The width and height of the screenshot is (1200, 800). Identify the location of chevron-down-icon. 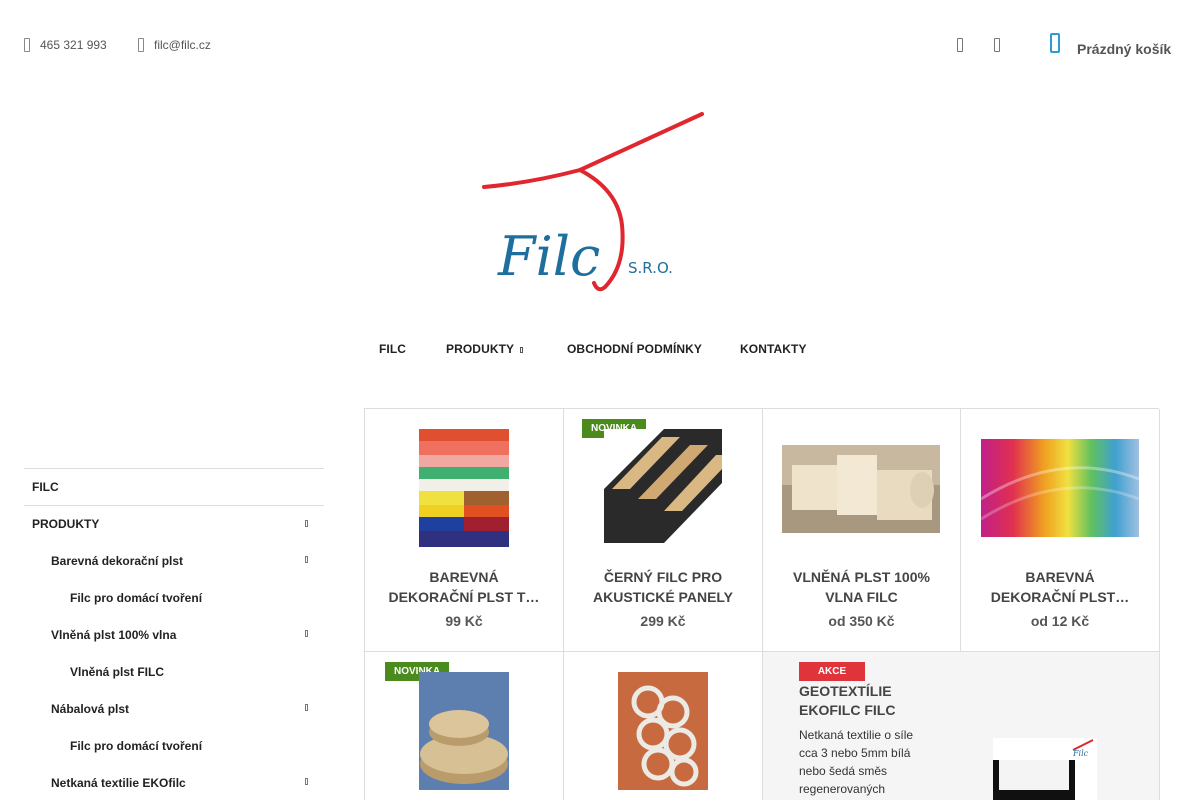
(522, 349).